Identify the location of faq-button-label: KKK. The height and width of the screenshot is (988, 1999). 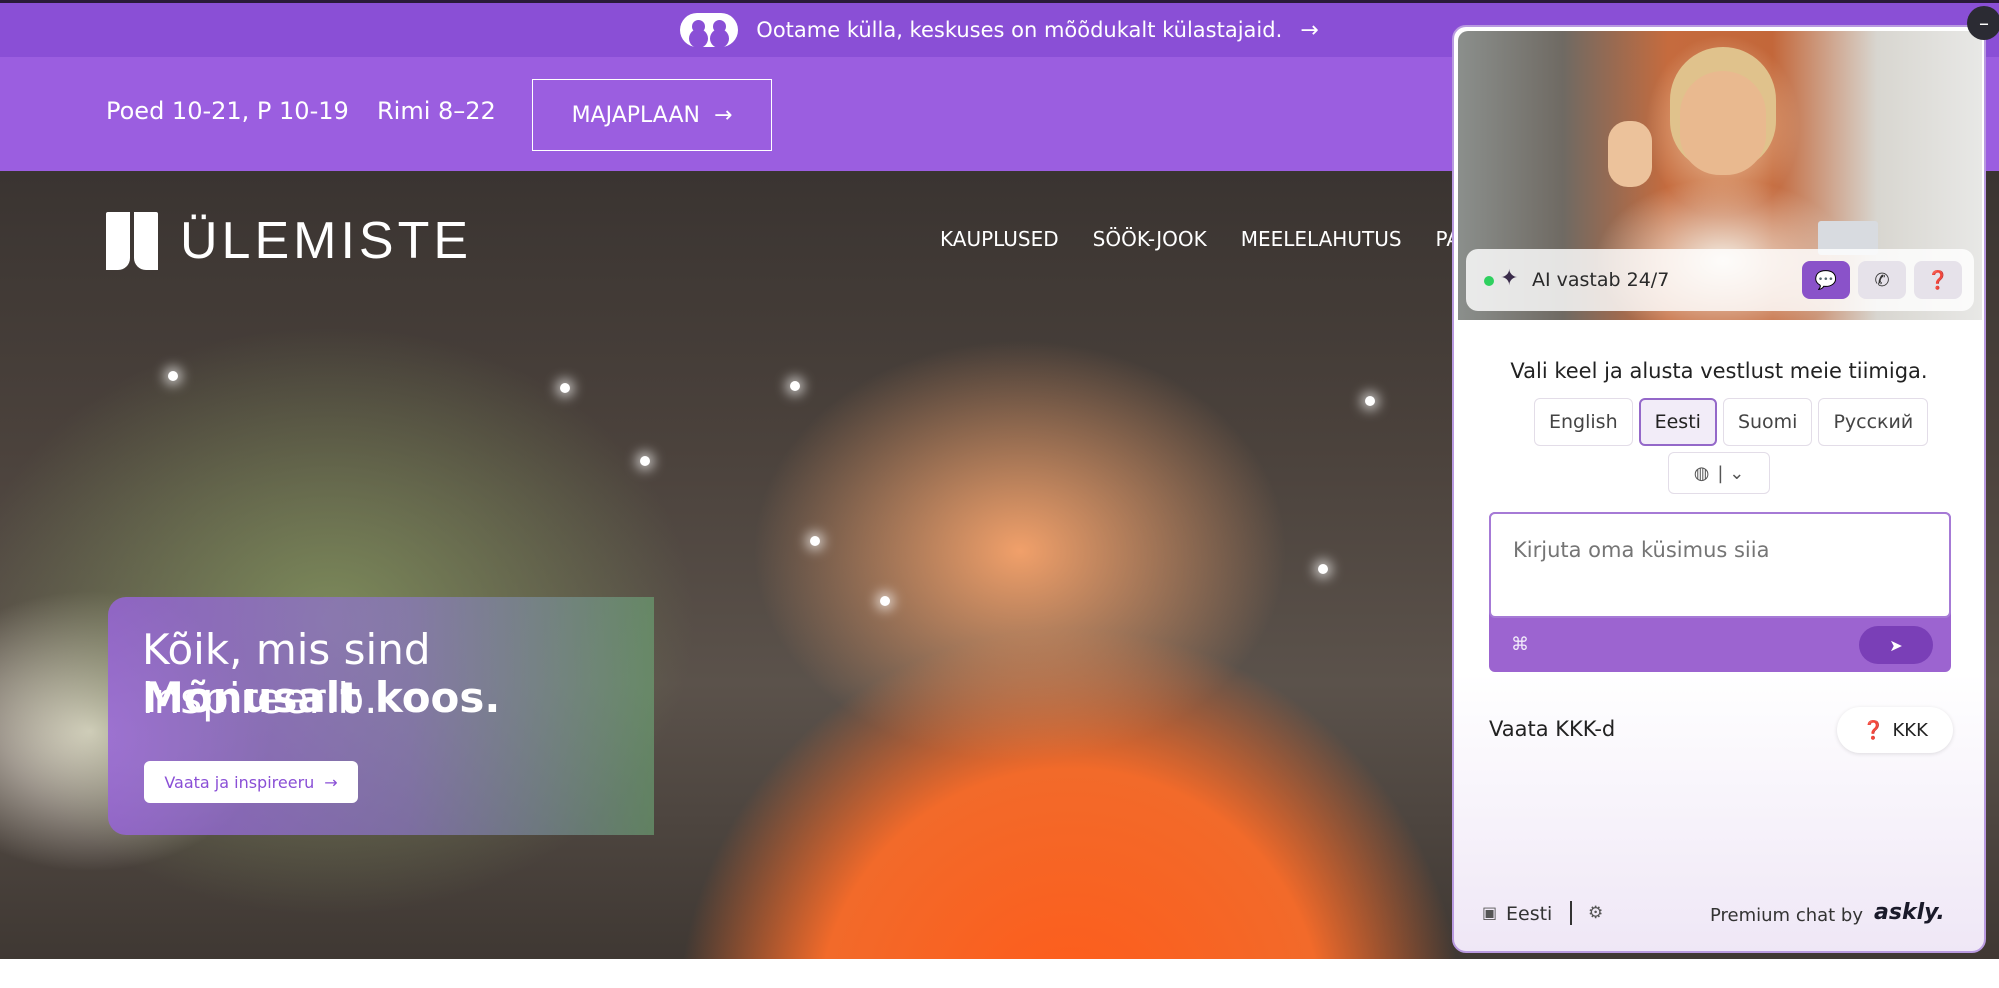
(1910, 730).